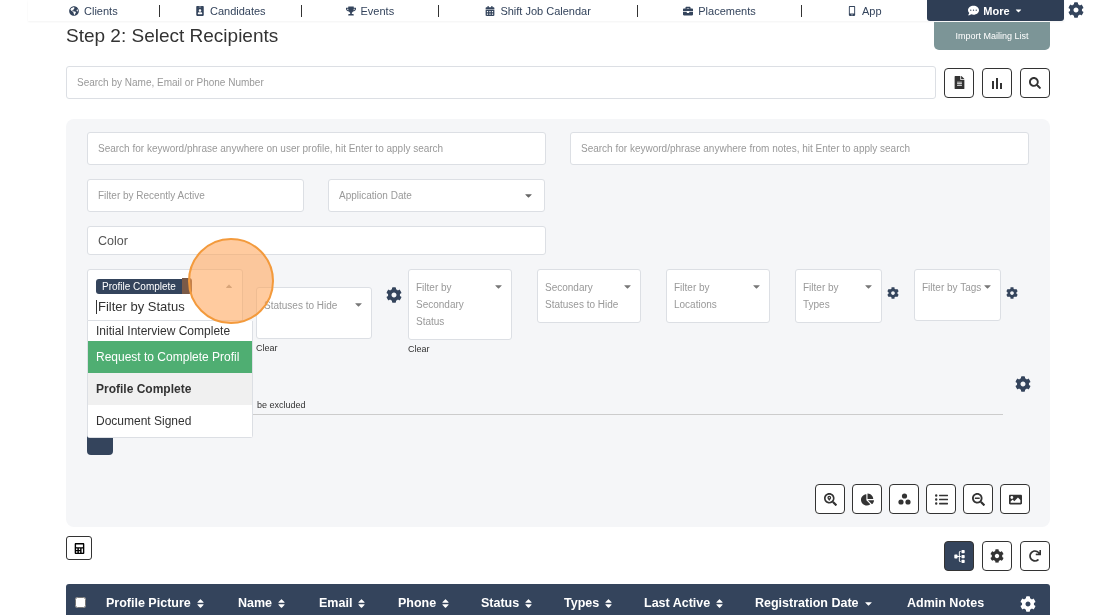  I want to click on caret-icon, so click(1018, 10).